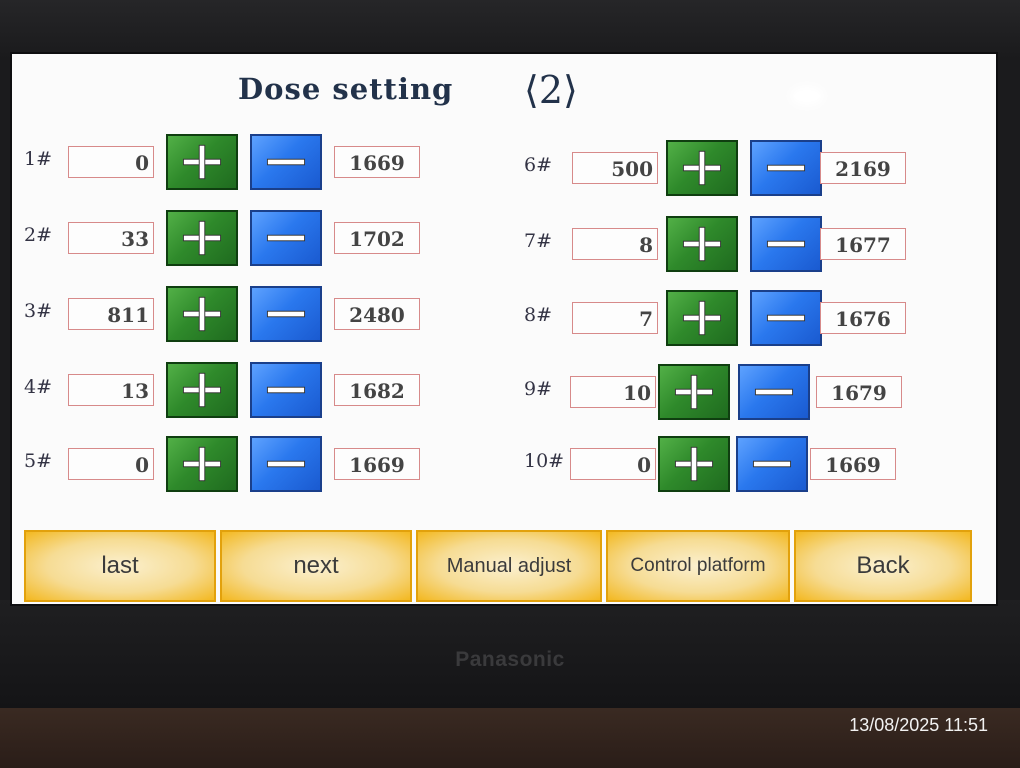 Image resolution: width=1020 pixels, height=768 pixels. I want to click on dose-row-6: 6# 500 2169, so click(724, 168).